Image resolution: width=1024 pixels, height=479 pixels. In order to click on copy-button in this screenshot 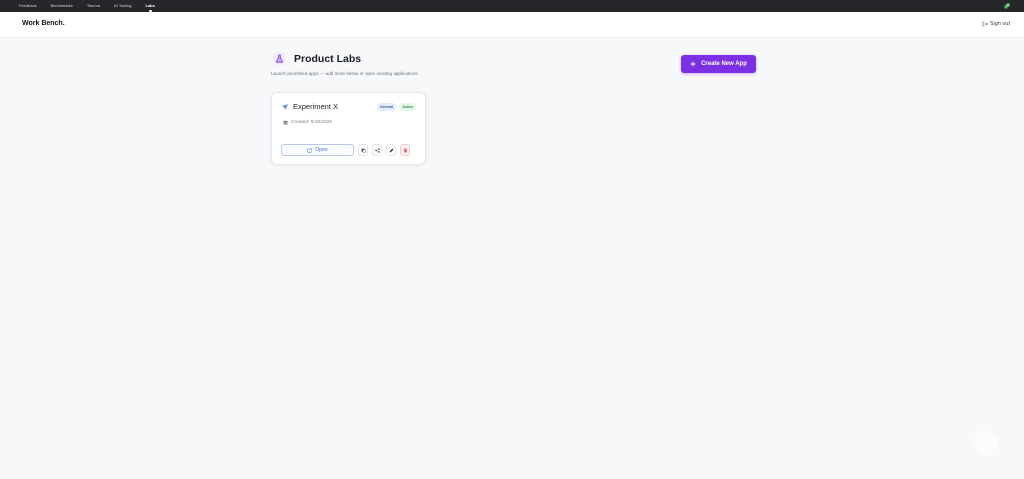, I will do `click(363, 150)`.